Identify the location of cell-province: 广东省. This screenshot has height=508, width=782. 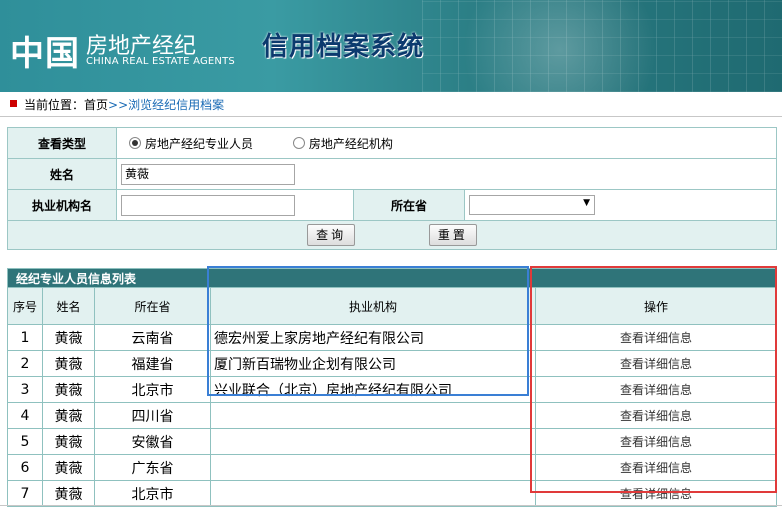
(152, 467).